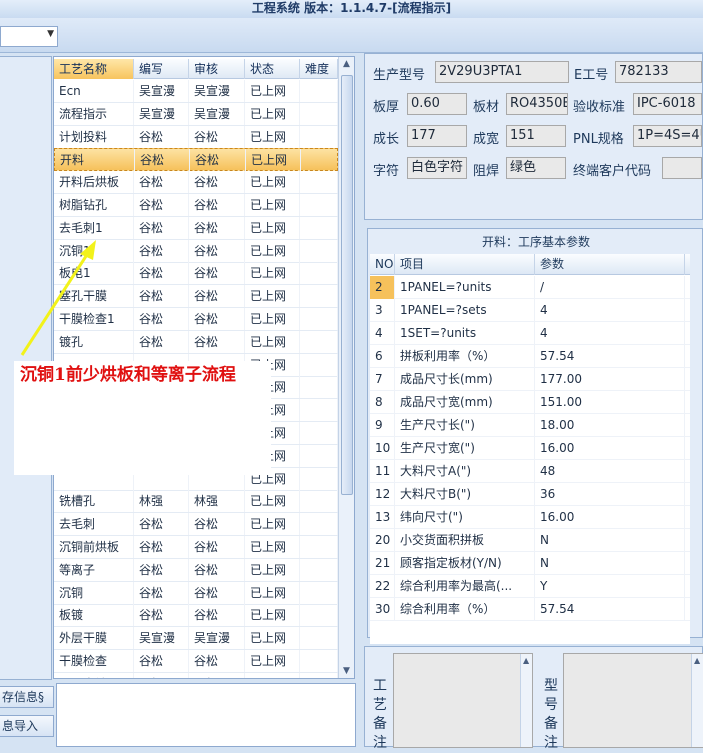 This screenshot has width=703, height=753. Describe the element at coordinates (196, 274) in the screenshot. I see `table-row: 板电1 谷松 谷松 已上网` at that location.